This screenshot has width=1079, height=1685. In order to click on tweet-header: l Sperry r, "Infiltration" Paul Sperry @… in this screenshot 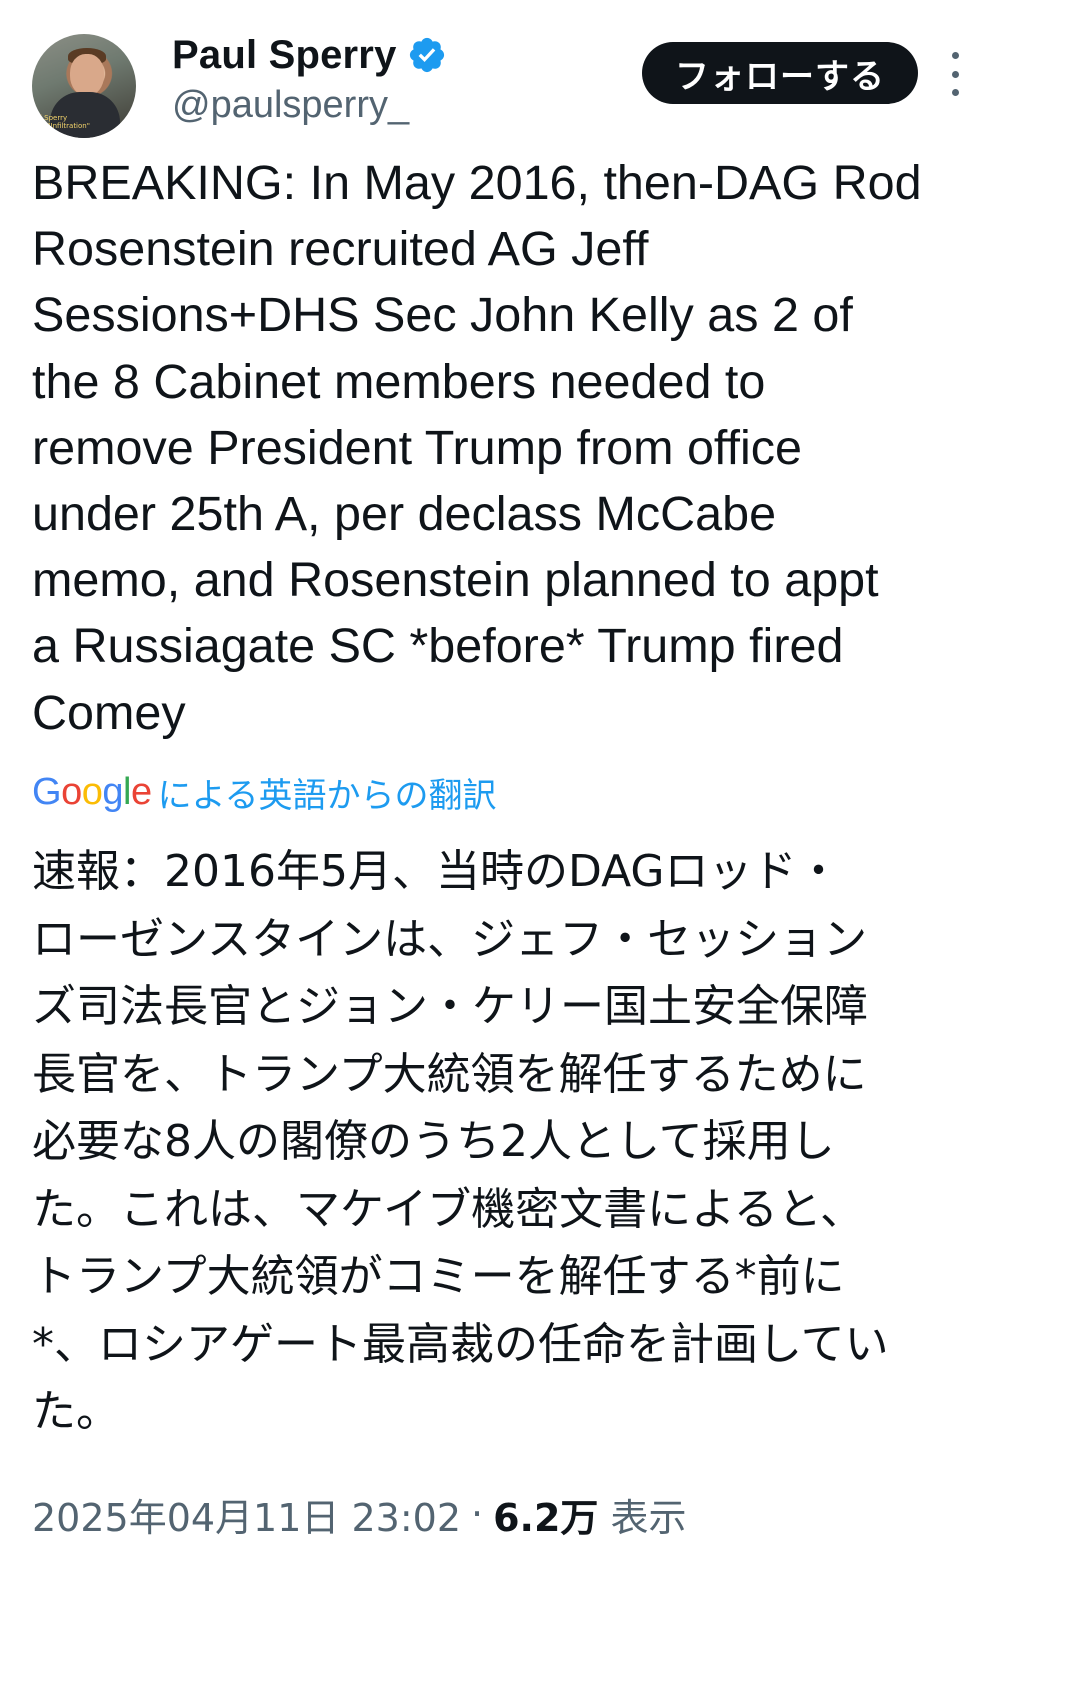, I will do `click(542, 85)`.